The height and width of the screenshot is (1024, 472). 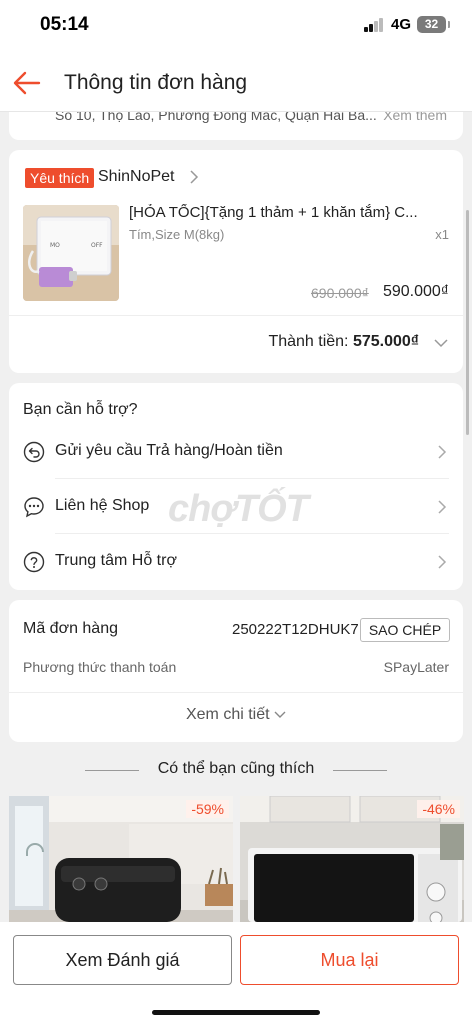 What do you see at coordinates (70, 628) in the screenshot?
I see `order-code-label: Mã đơn hàng` at bounding box center [70, 628].